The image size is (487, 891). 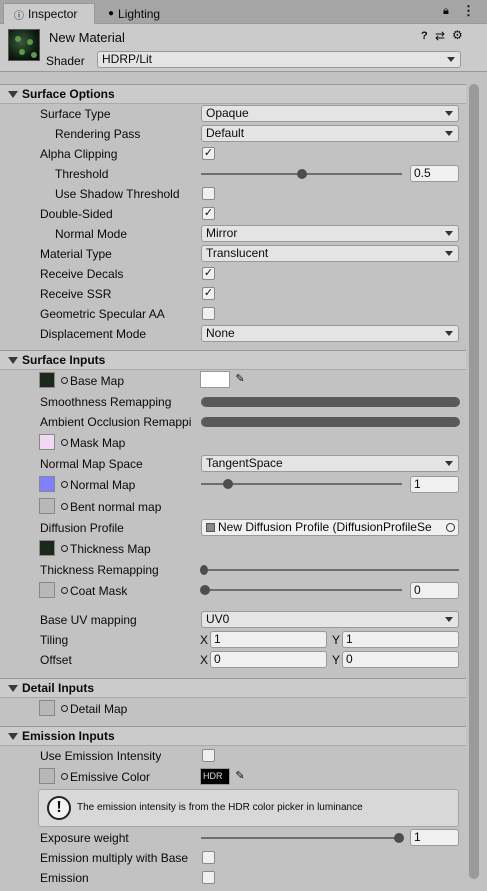 I want to click on smoothness-remapping-label: Smoothness Remapping, so click(x=106, y=402).